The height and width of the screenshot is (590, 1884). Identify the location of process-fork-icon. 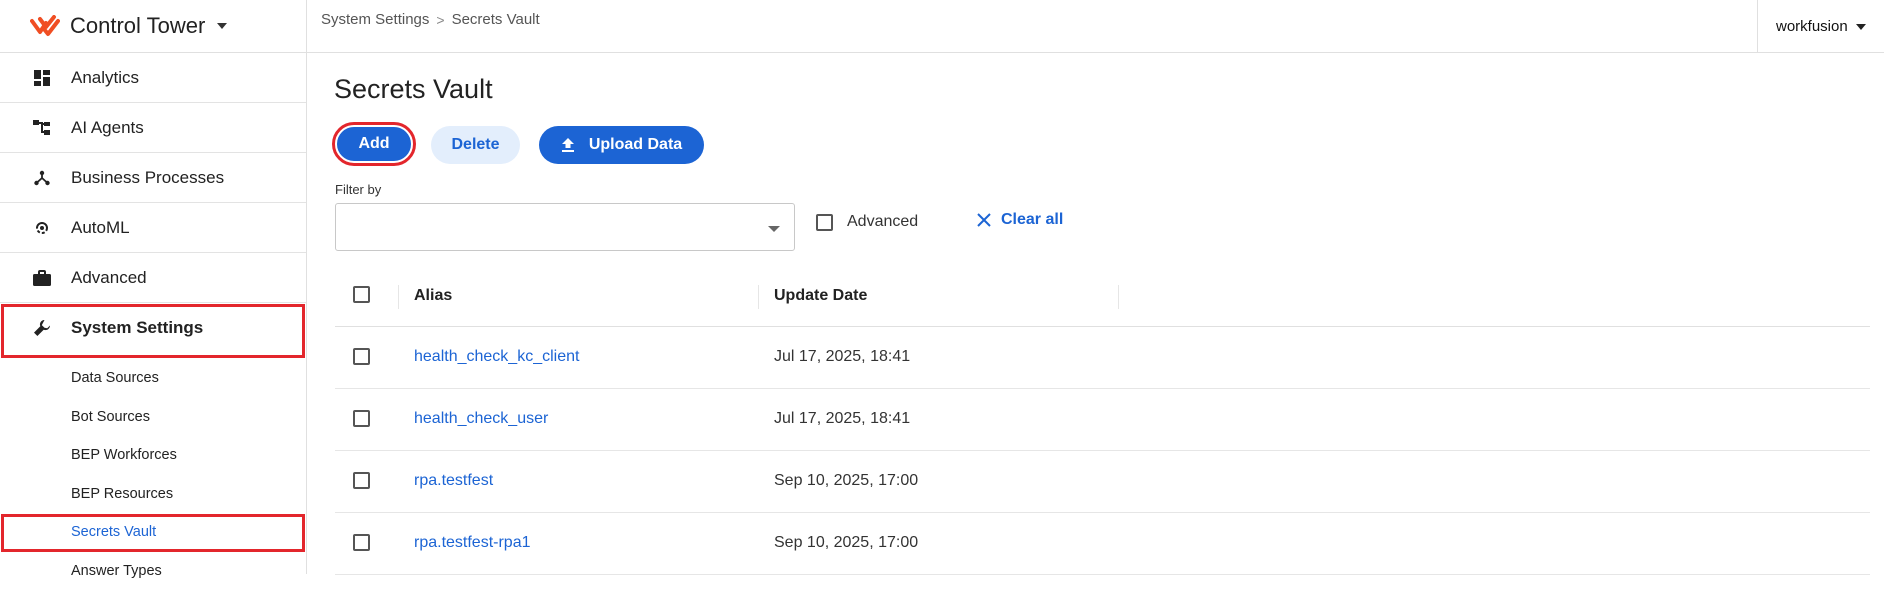
(42, 178).